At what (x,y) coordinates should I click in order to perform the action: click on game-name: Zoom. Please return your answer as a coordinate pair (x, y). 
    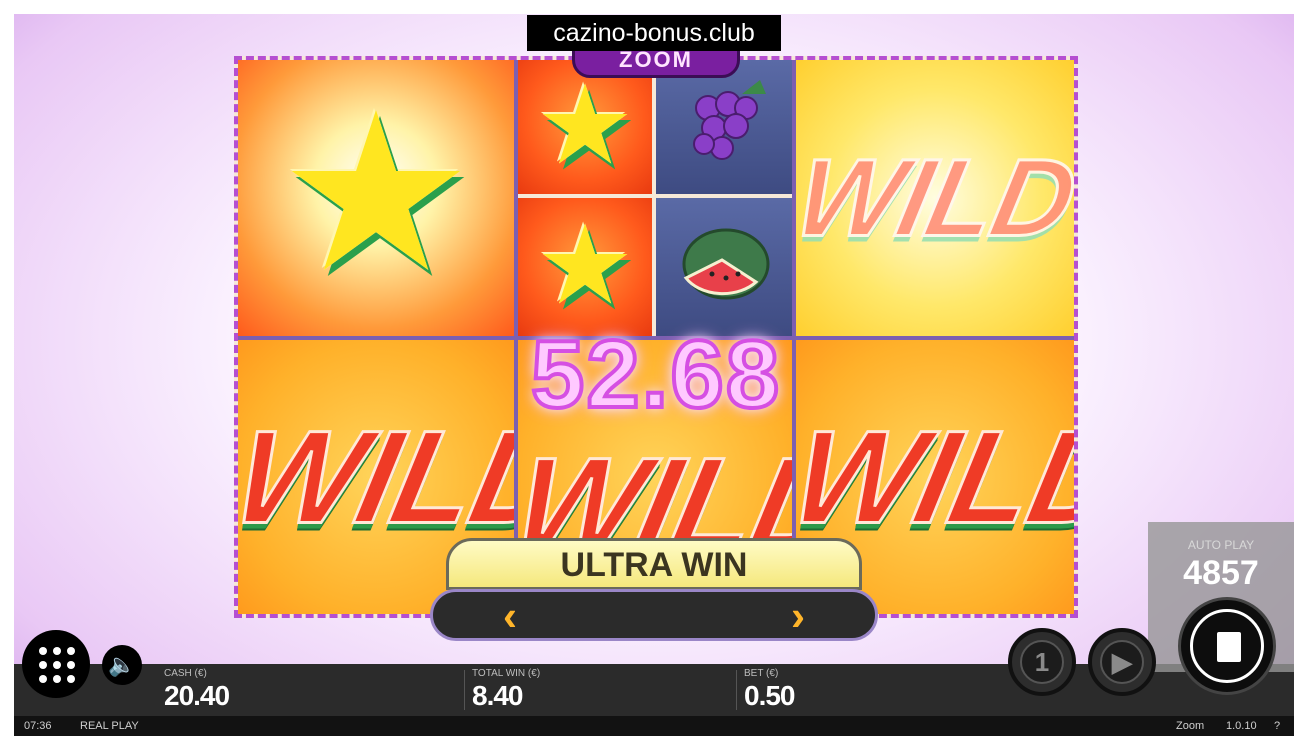
    Looking at the image, I should click on (1190, 726).